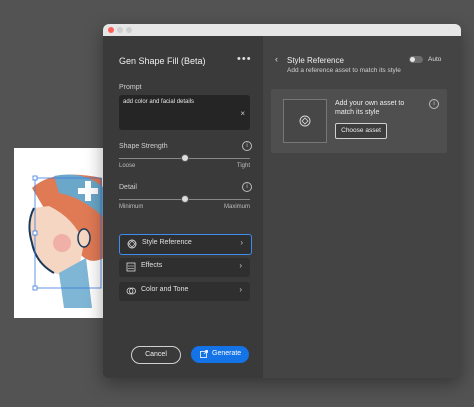 This screenshot has height=407, width=474. I want to click on shape-strength-label: Shape Strength, so click(143, 146).